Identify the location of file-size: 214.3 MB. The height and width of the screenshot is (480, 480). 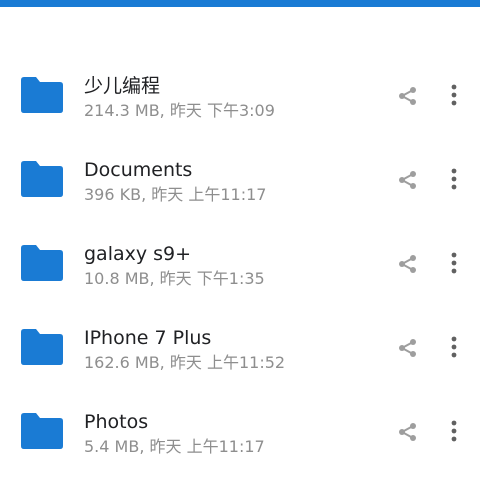
(122, 110).